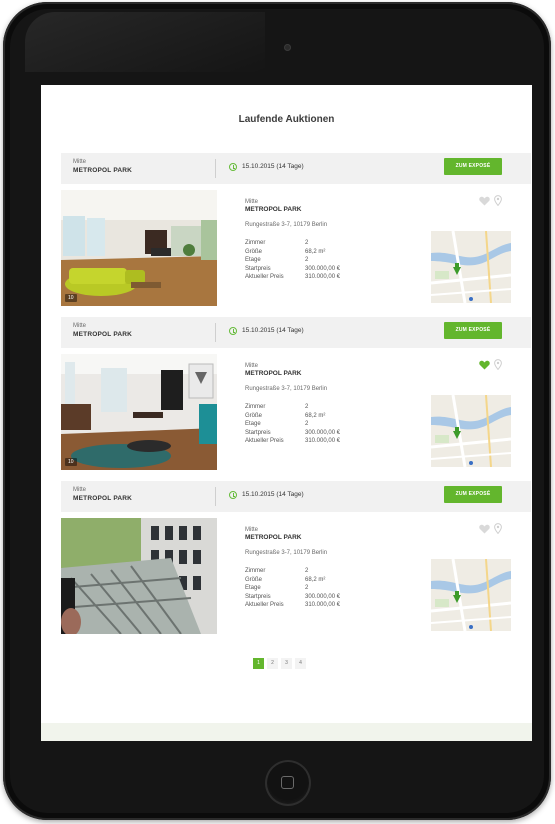  I want to click on listing-actions, so click(494, 364).